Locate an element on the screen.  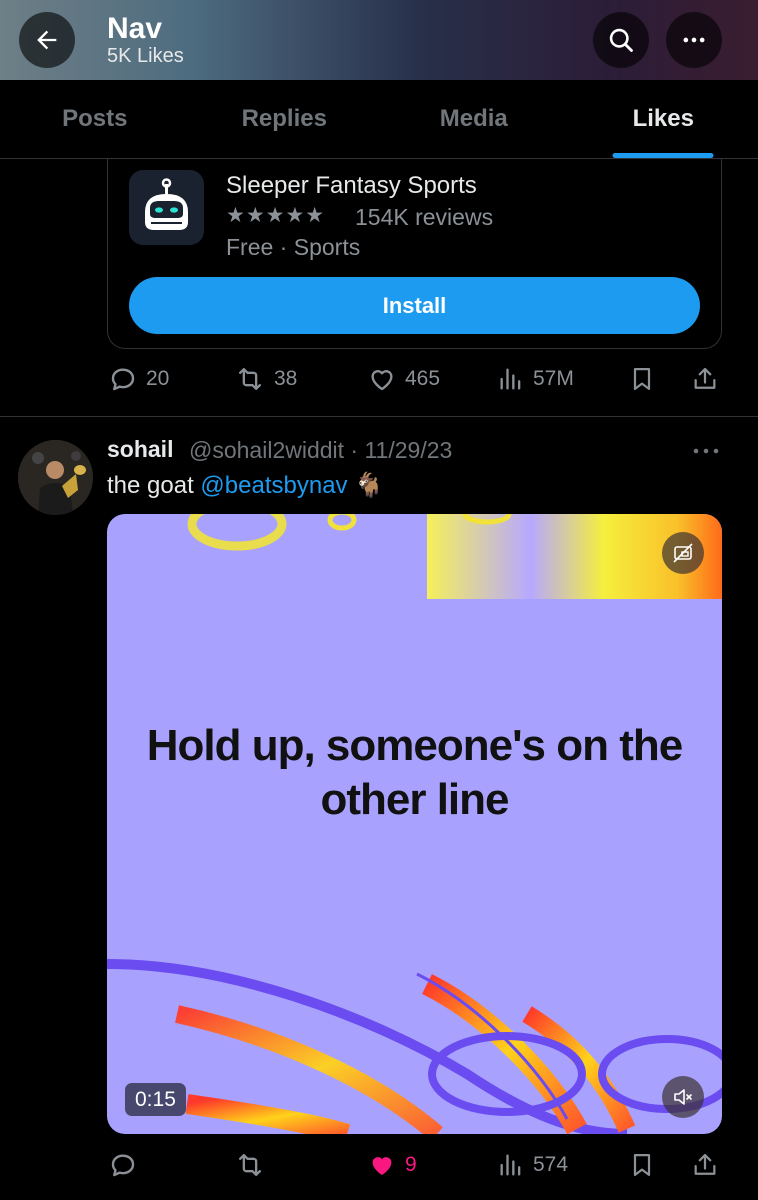
tweet-more-button is located at coordinates (706, 451).